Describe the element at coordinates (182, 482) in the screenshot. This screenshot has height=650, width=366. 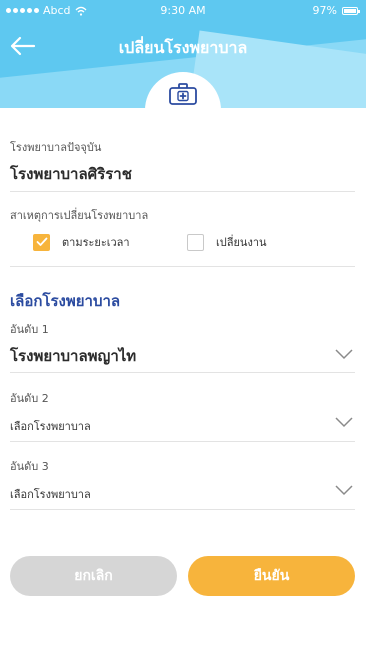
I see `rank-3-dropdown: อันดับ 3 เลือกโรงพยาบาล` at that location.